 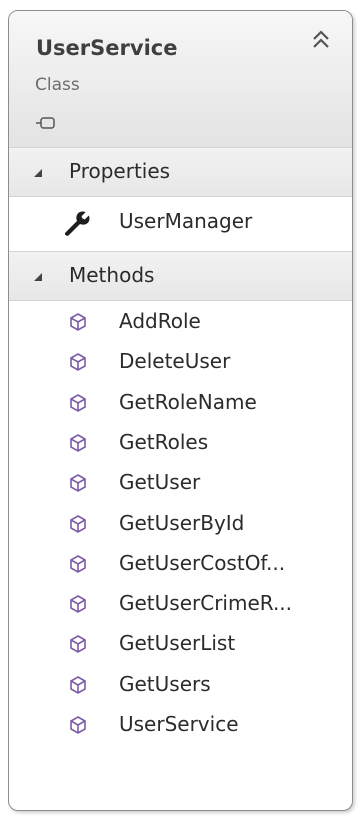 I want to click on methods-section-header: Methods, so click(x=180, y=276).